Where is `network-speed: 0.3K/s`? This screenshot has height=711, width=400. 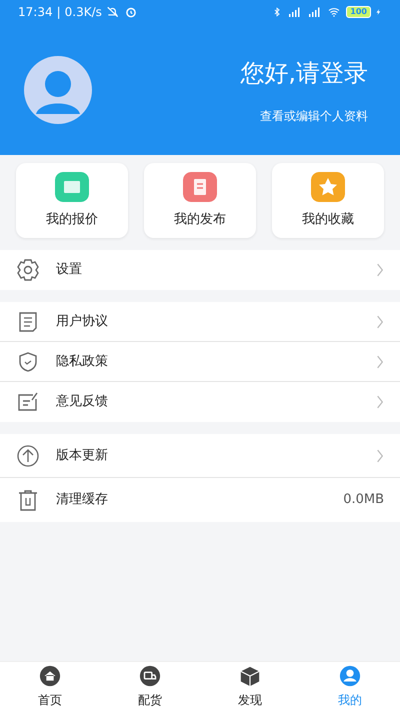
network-speed: 0.3K/s is located at coordinates (83, 12).